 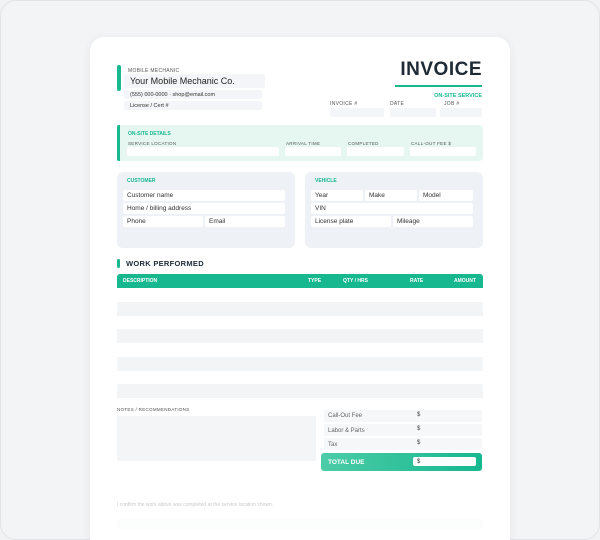 What do you see at coordinates (140, 281) in the screenshot?
I see `col-description: DESCRIPTION` at bounding box center [140, 281].